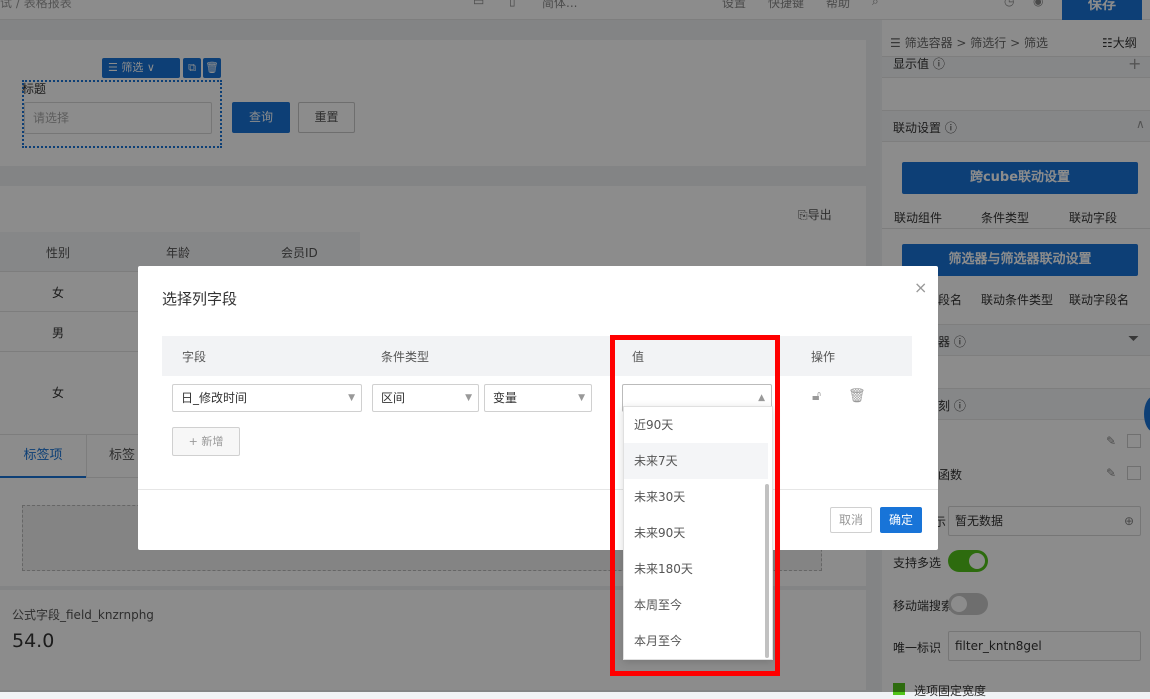 This screenshot has height=699, width=1150. I want to click on highlight-annotation-box, so click(695, 505).